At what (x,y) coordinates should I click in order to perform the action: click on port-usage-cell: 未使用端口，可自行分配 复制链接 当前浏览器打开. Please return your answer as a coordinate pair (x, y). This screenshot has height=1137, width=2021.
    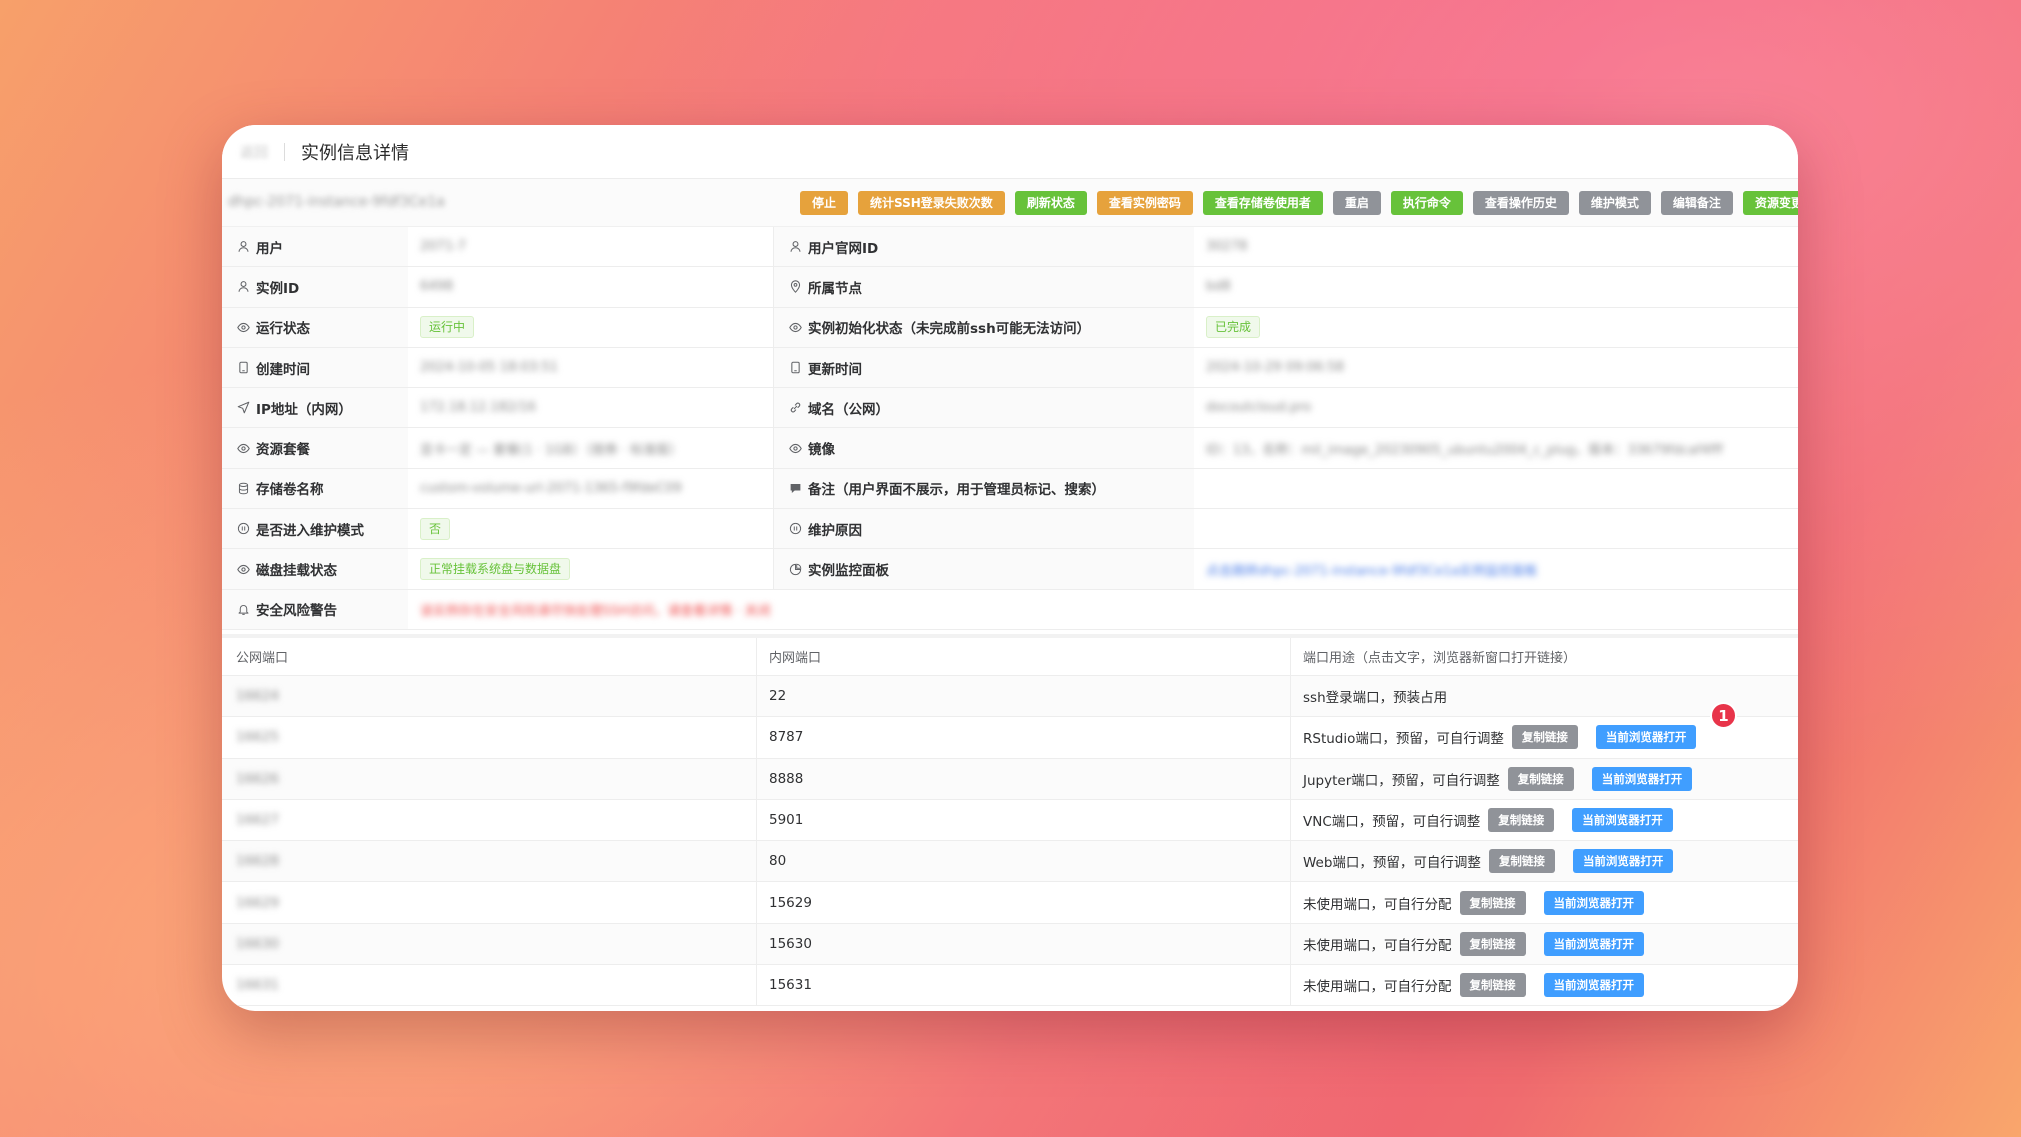
    Looking at the image, I should click on (1544, 944).